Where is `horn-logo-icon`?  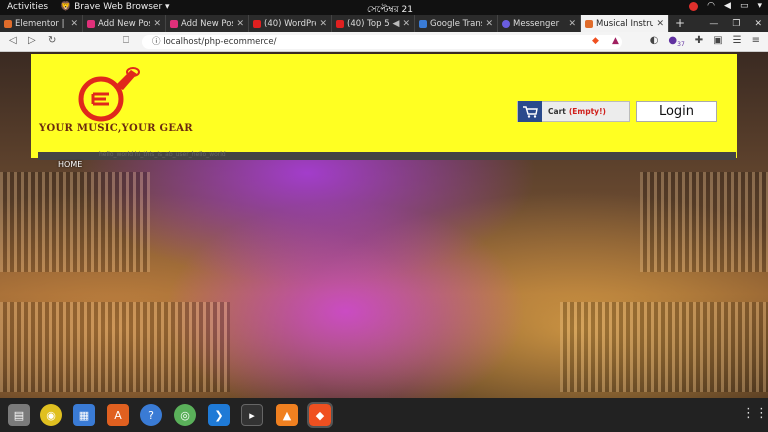 horn-logo-icon is located at coordinates (106, 95).